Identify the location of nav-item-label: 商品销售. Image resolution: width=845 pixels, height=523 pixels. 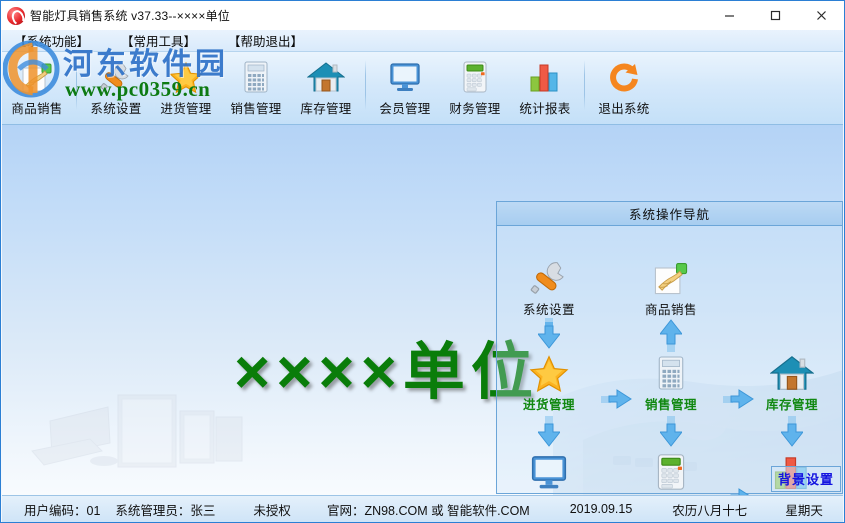
(670, 310).